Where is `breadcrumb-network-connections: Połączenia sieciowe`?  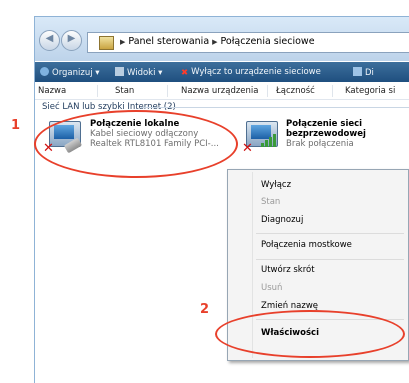 breadcrumb-network-connections: Połączenia sieciowe is located at coordinates (268, 41).